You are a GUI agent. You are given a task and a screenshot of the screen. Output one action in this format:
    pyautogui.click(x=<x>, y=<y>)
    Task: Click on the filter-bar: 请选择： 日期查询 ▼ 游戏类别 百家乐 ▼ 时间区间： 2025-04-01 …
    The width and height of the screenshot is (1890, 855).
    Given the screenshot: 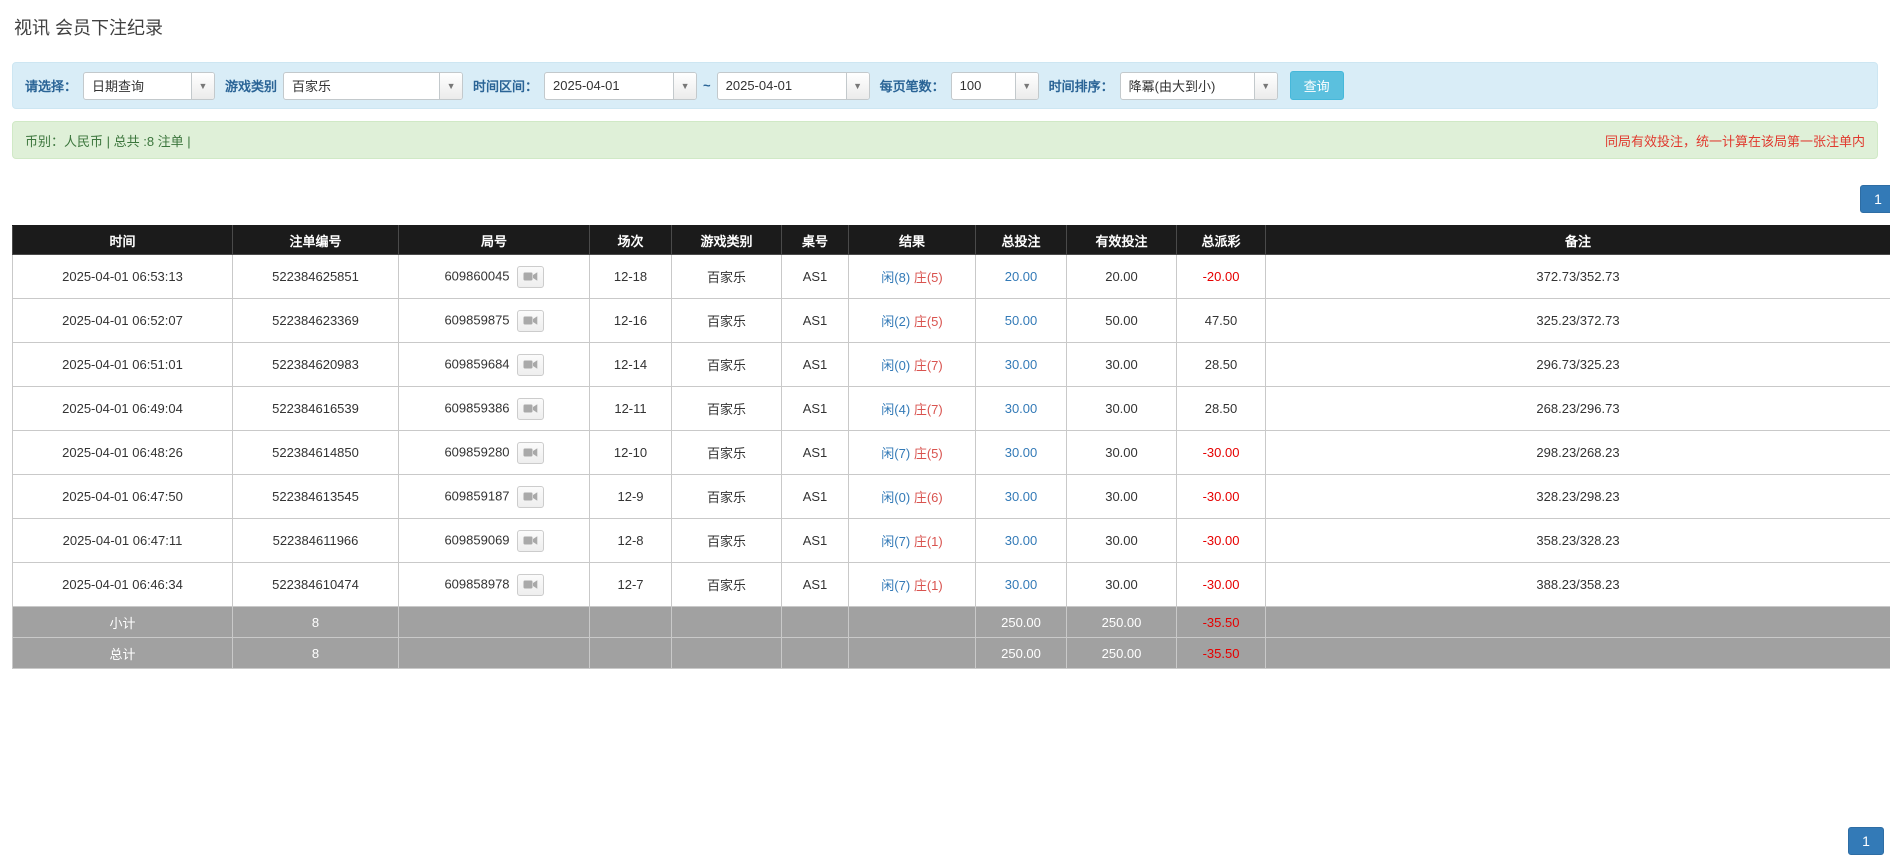 What is the action you would take?
    pyautogui.click(x=945, y=85)
    